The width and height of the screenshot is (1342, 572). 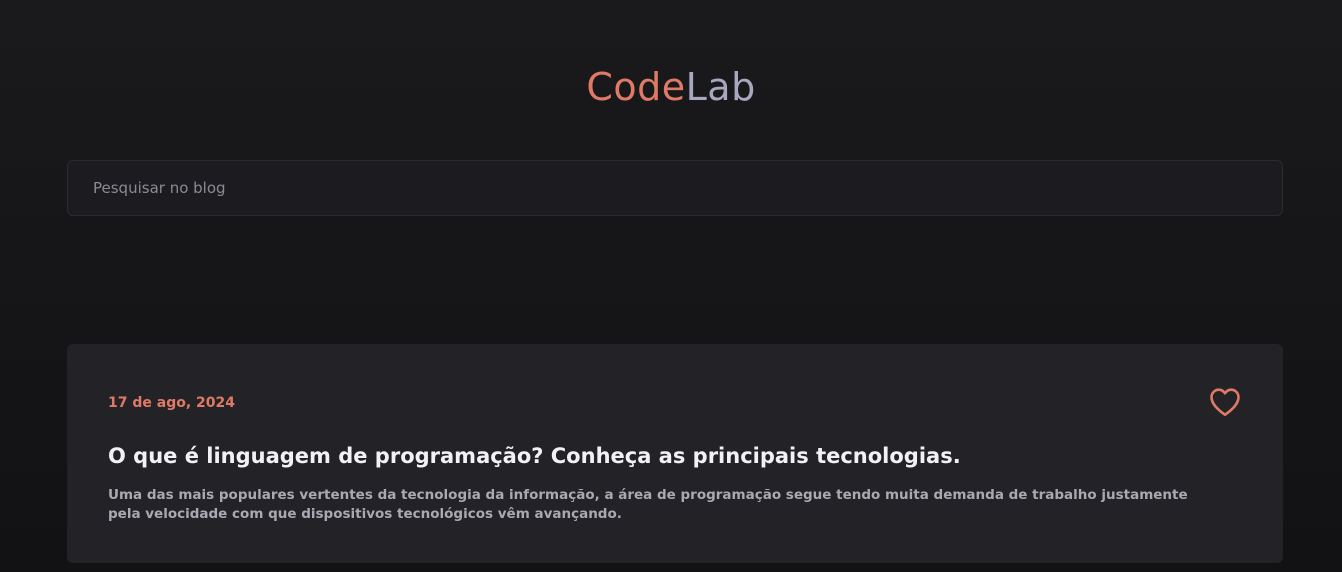 I want to click on site-logo: CodeLab, so click(x=671, y=87).